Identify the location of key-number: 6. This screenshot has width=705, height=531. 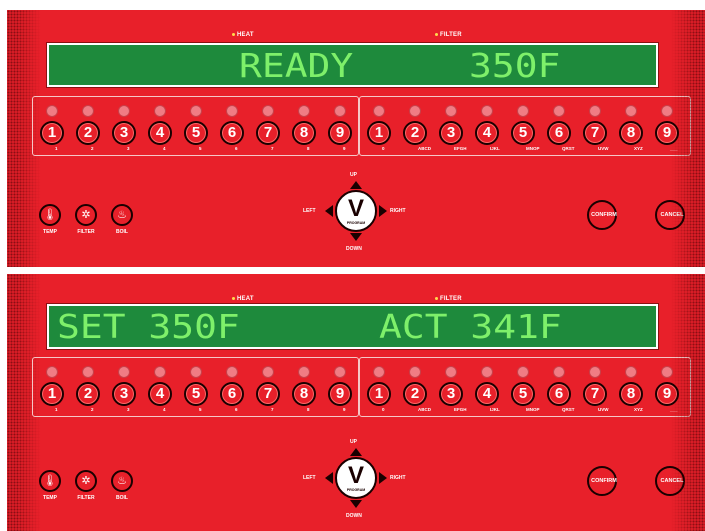
(559, 394).